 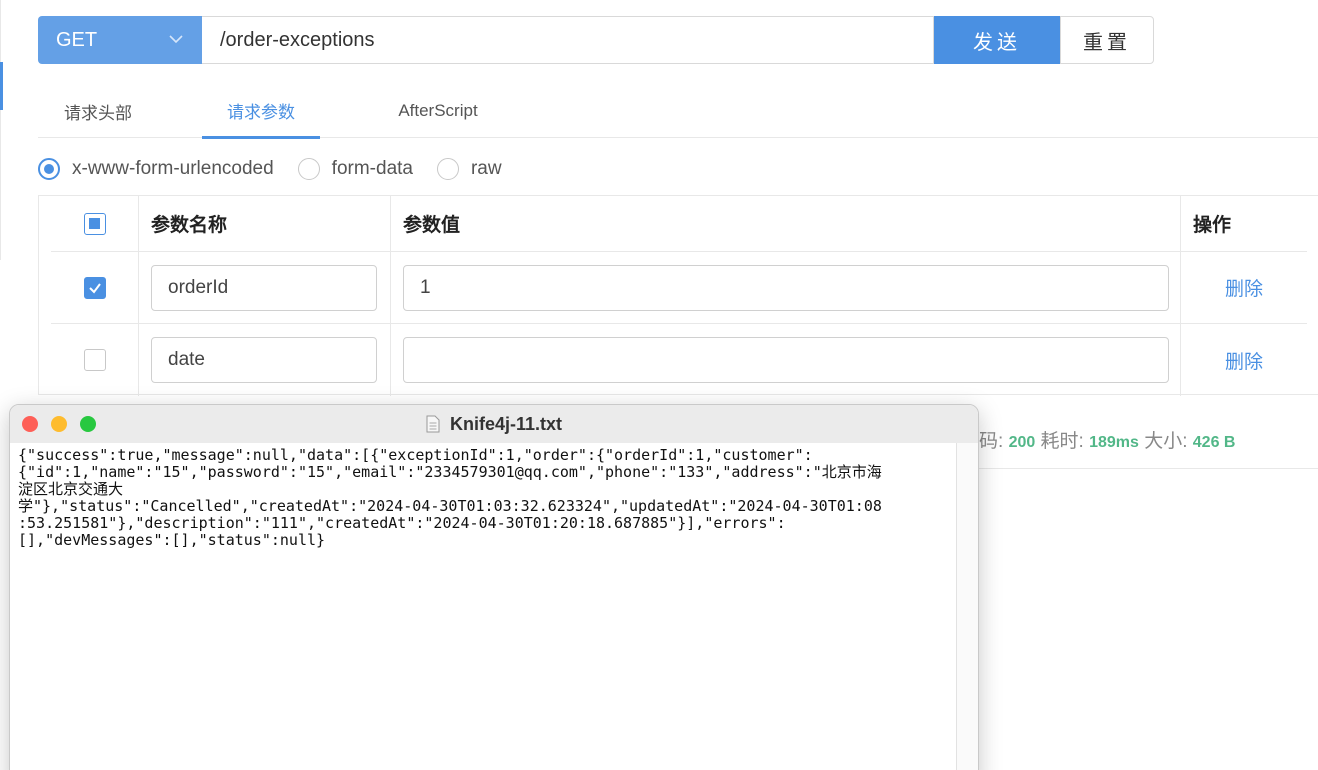 I want to click on header-param-name: 参数名称, so click(x=265, y=223).